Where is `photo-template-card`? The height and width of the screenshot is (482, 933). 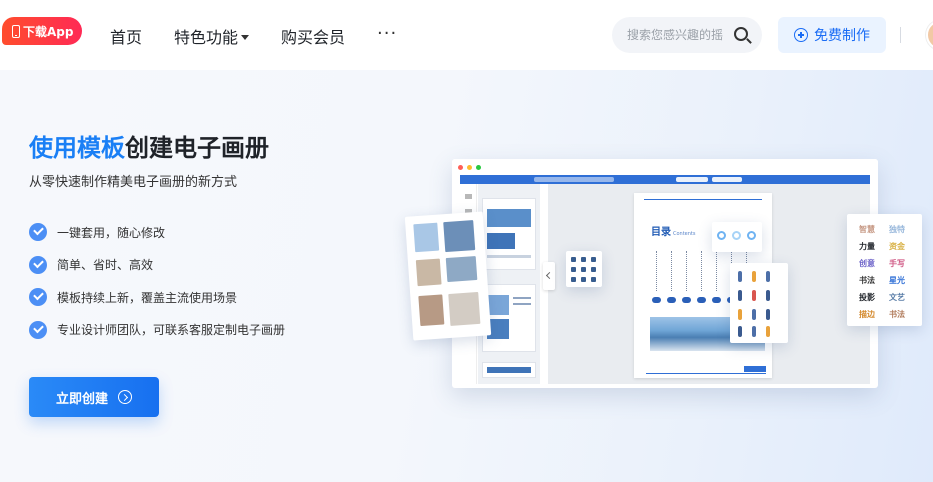 photo-template-card is located at coordinates (448, 276).